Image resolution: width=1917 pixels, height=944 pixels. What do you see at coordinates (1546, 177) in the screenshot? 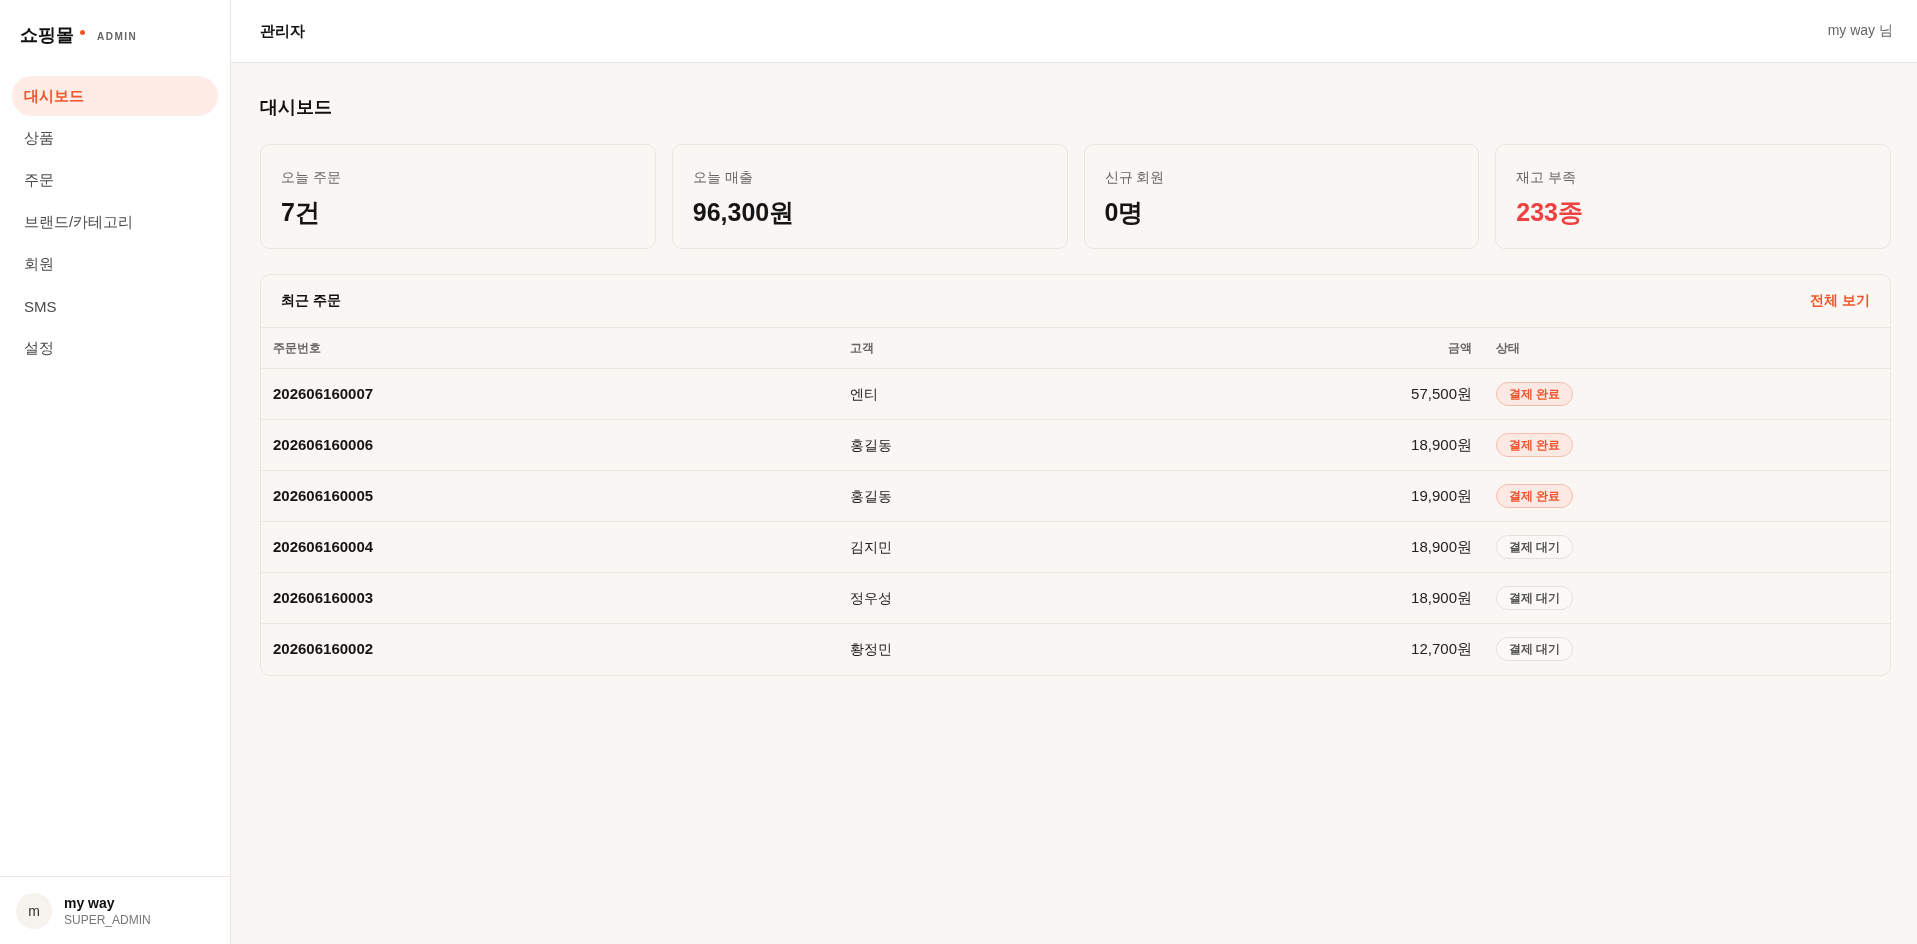
I see `stat-label: 재고 부족` at bounding box center [1546, 177].